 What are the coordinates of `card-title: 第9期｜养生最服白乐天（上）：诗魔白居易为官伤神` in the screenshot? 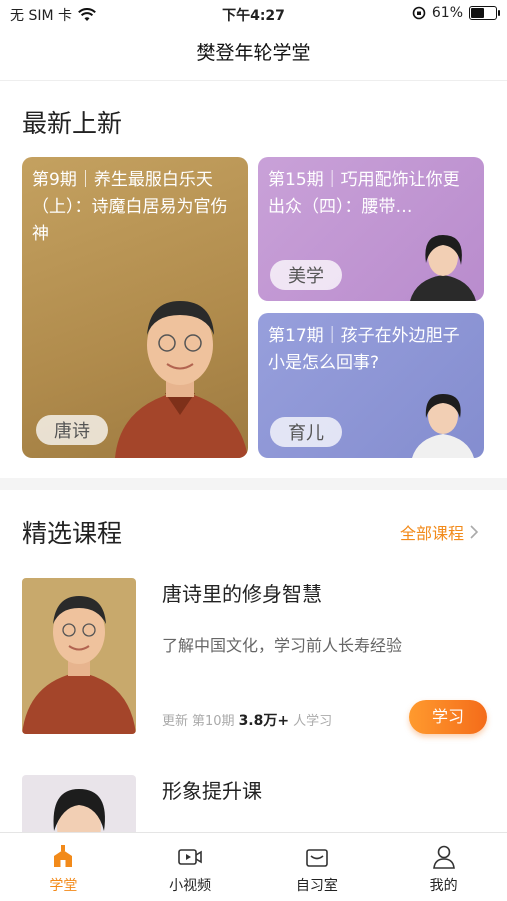 It's located at (130, 207).